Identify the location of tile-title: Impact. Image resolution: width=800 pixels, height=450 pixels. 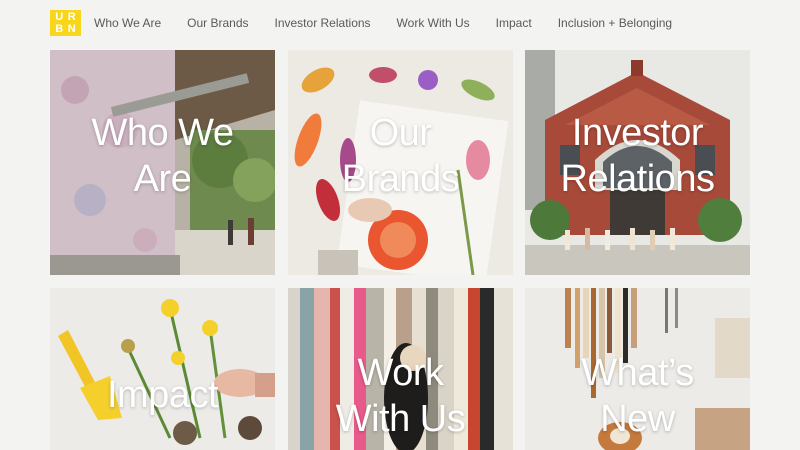
(162, 395).